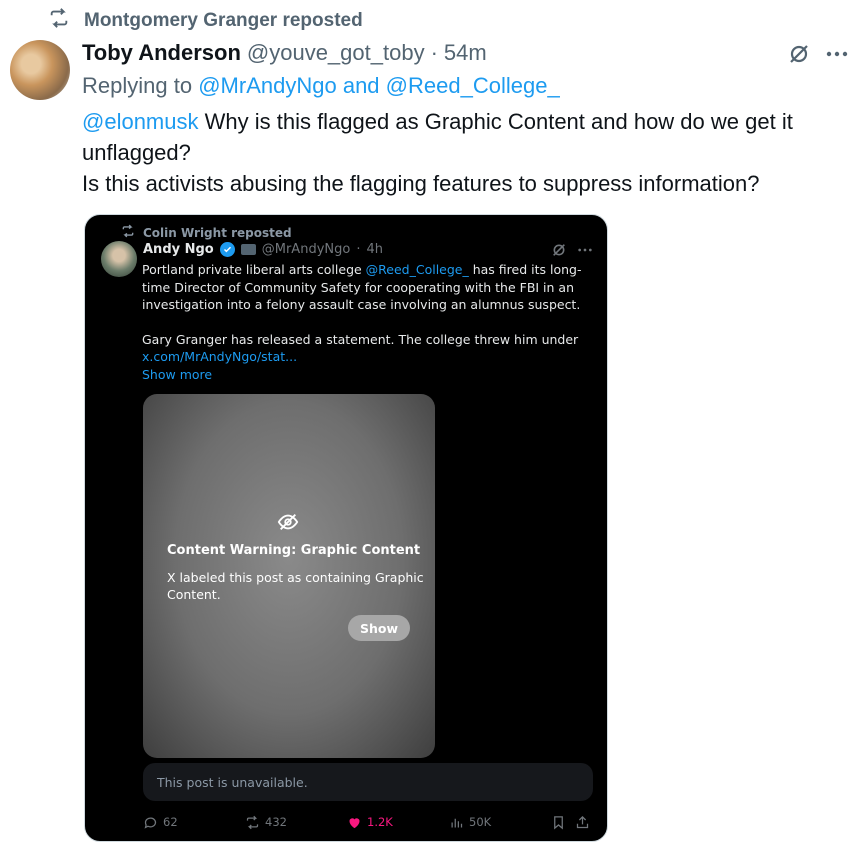 The height and width of the screenshot is (852, 861). Describe the element at coordinates (276, 822) in the screenshot. I see `repost-count: 432` at that location.